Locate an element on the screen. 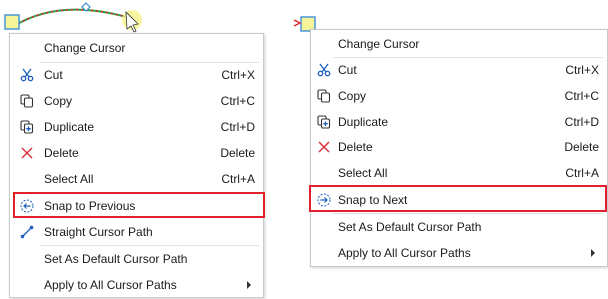 This screenshot has height=299, width=608. menu-item-label: Snap to Next is located at coordinates (373, 200).